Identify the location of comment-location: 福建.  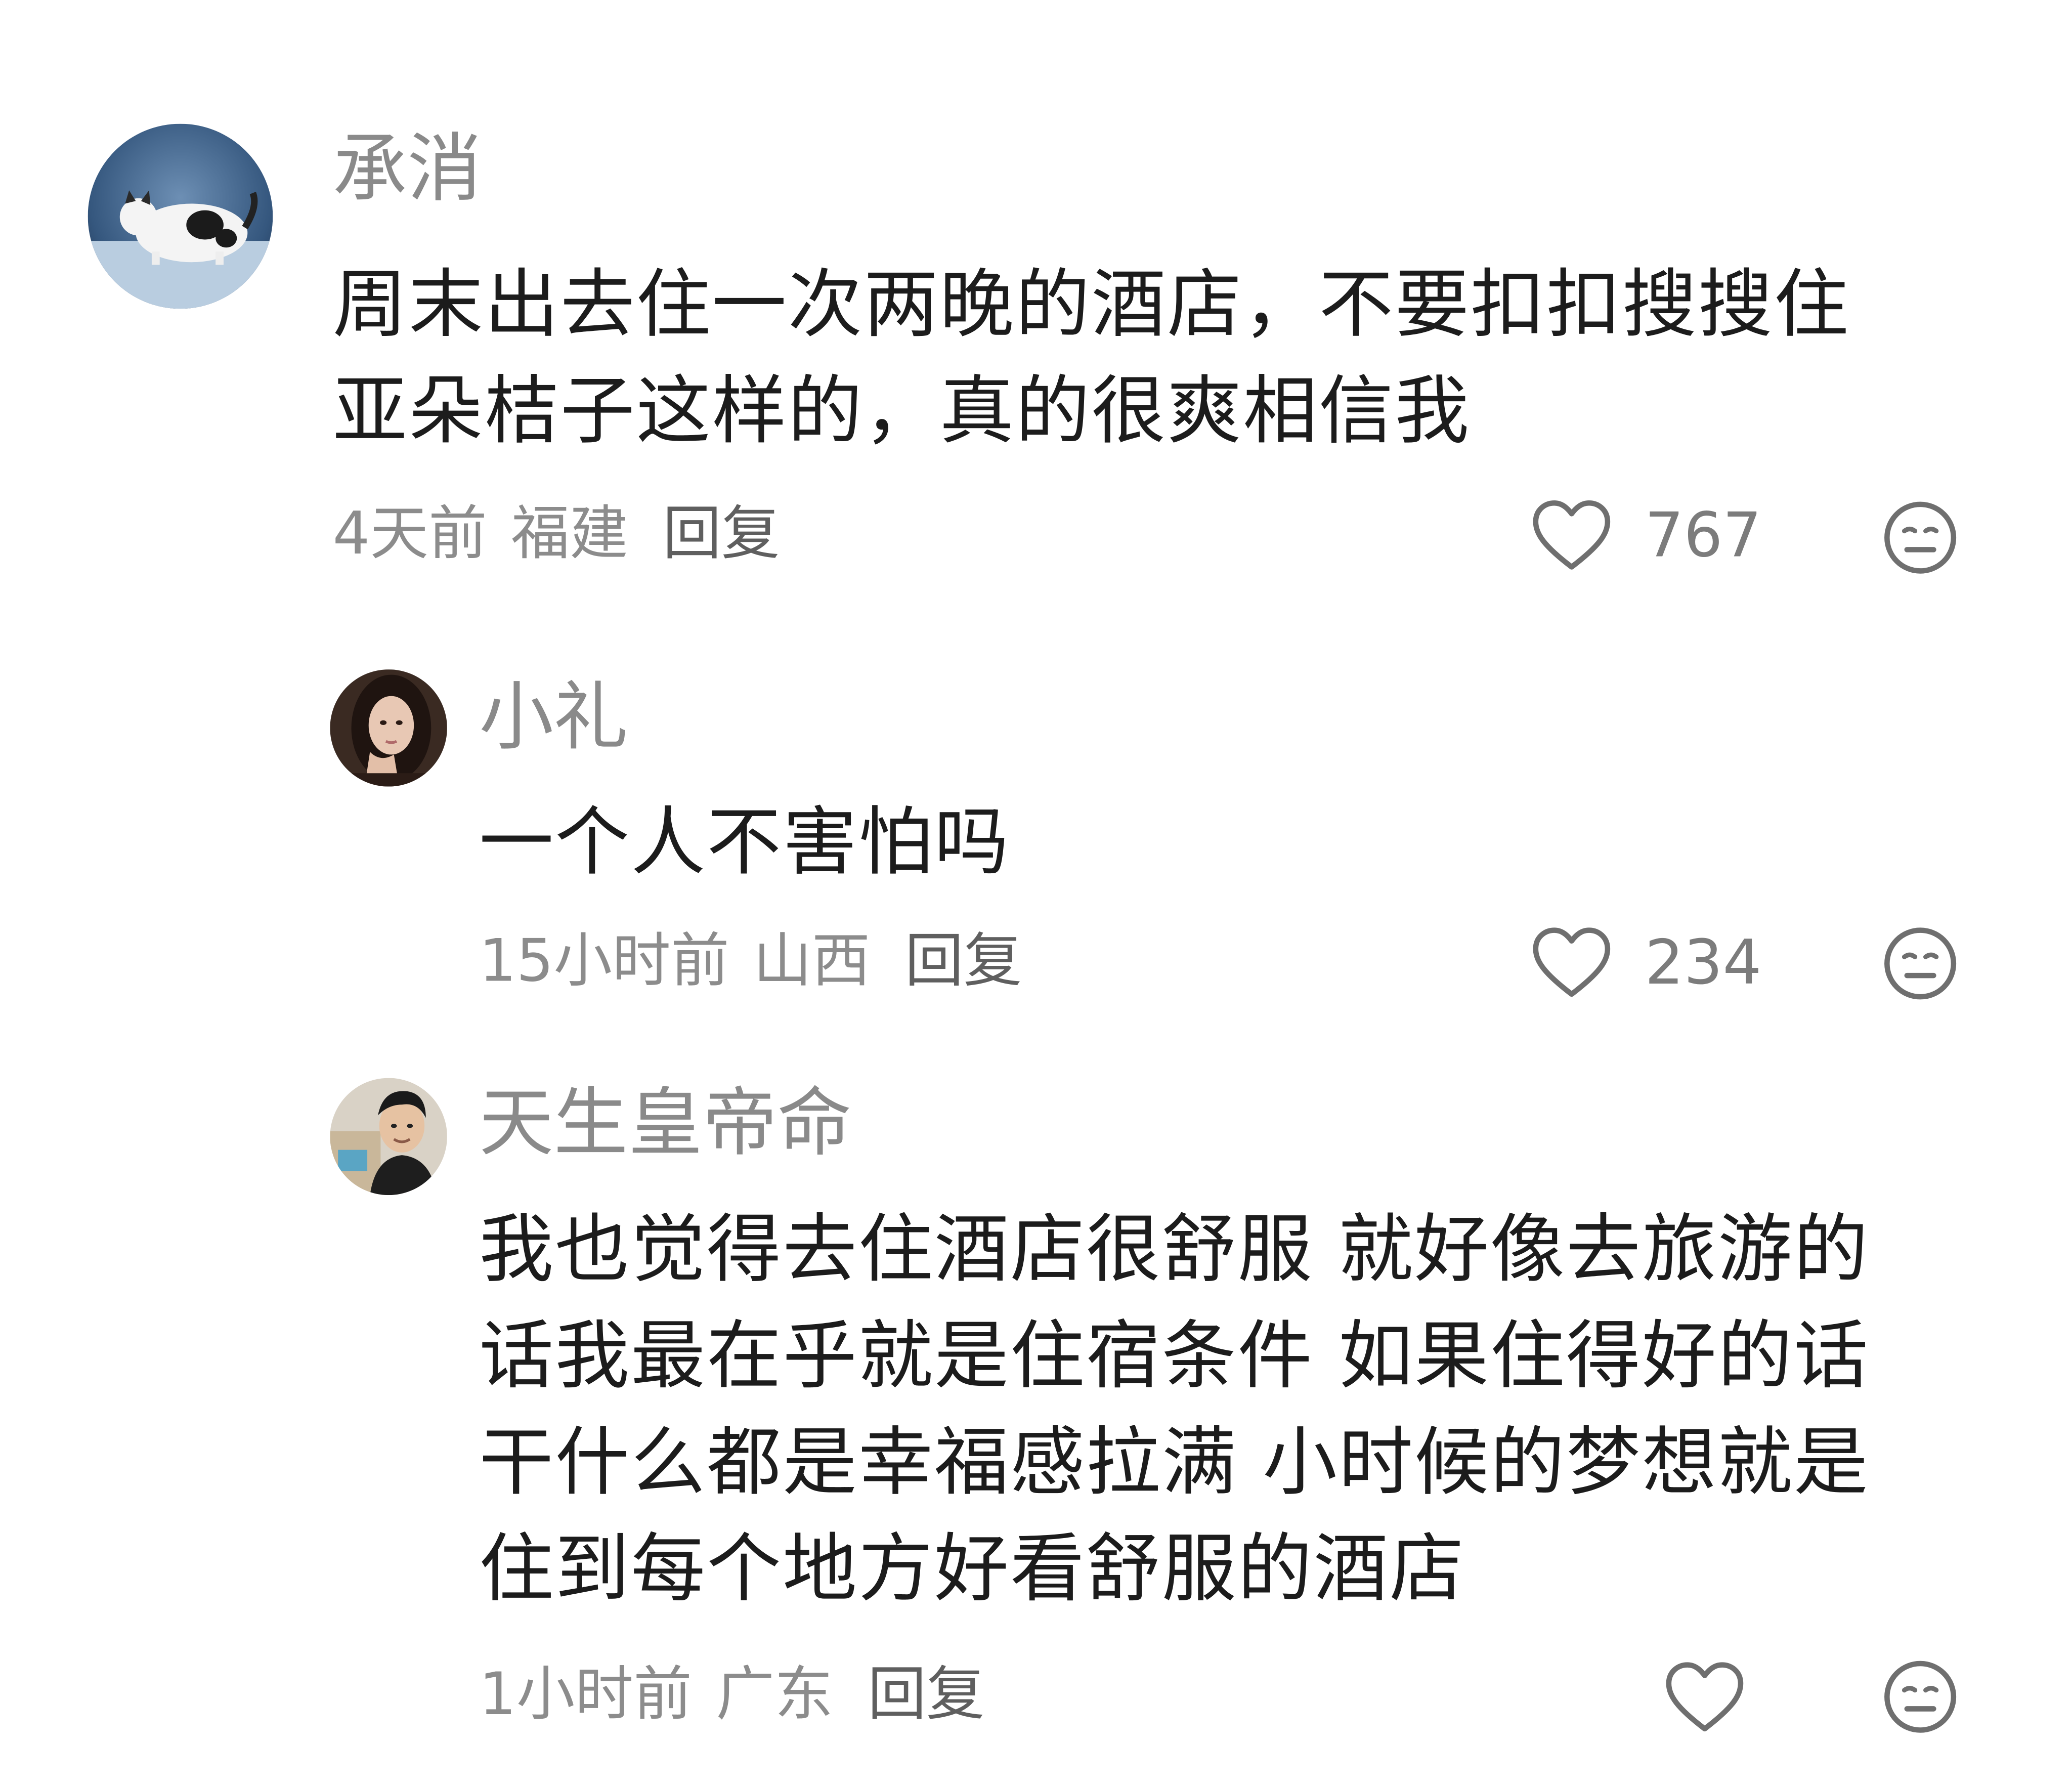
(569, 534).